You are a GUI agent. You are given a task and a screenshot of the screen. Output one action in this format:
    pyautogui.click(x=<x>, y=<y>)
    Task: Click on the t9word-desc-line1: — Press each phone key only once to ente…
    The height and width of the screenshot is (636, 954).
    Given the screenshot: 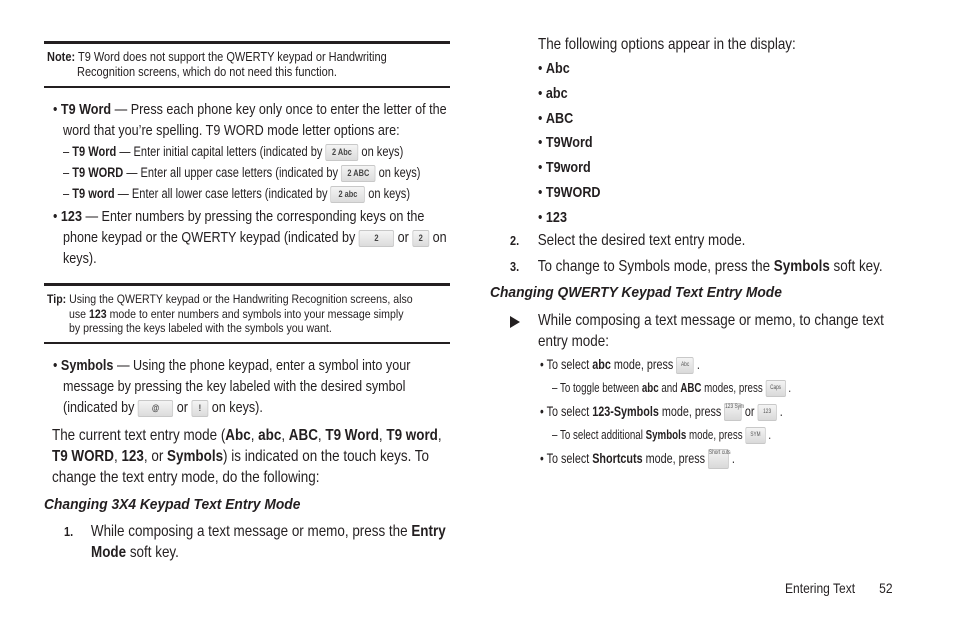 What is the action you would take?
    pyautogui.click(x=279, y=109)
    